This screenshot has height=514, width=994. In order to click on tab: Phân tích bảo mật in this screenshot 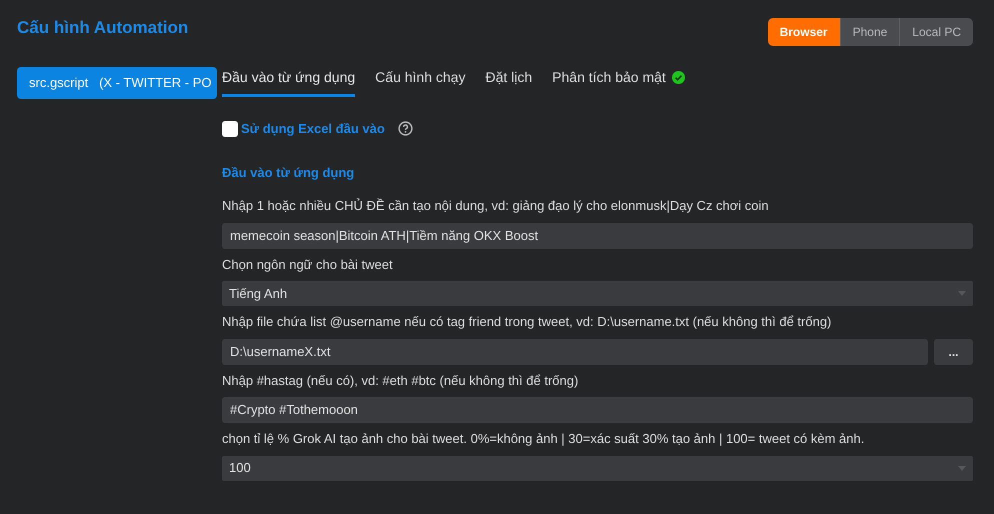, I will do `click(618, 82)`.